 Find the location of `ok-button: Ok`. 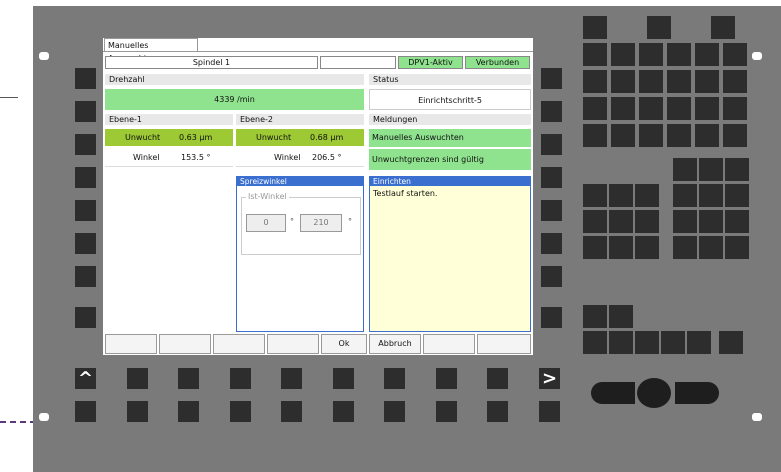

ok-button: Ok is located at coordinates (344, 344).